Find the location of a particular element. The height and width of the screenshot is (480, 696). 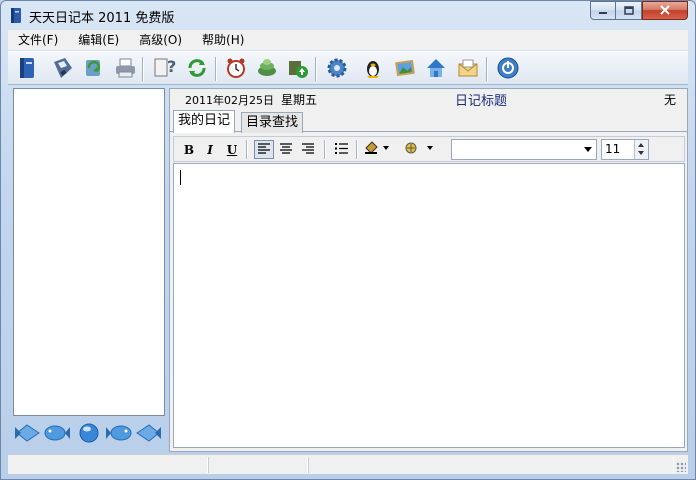

alarm-clock-icon is located at coordinates (236, 69).